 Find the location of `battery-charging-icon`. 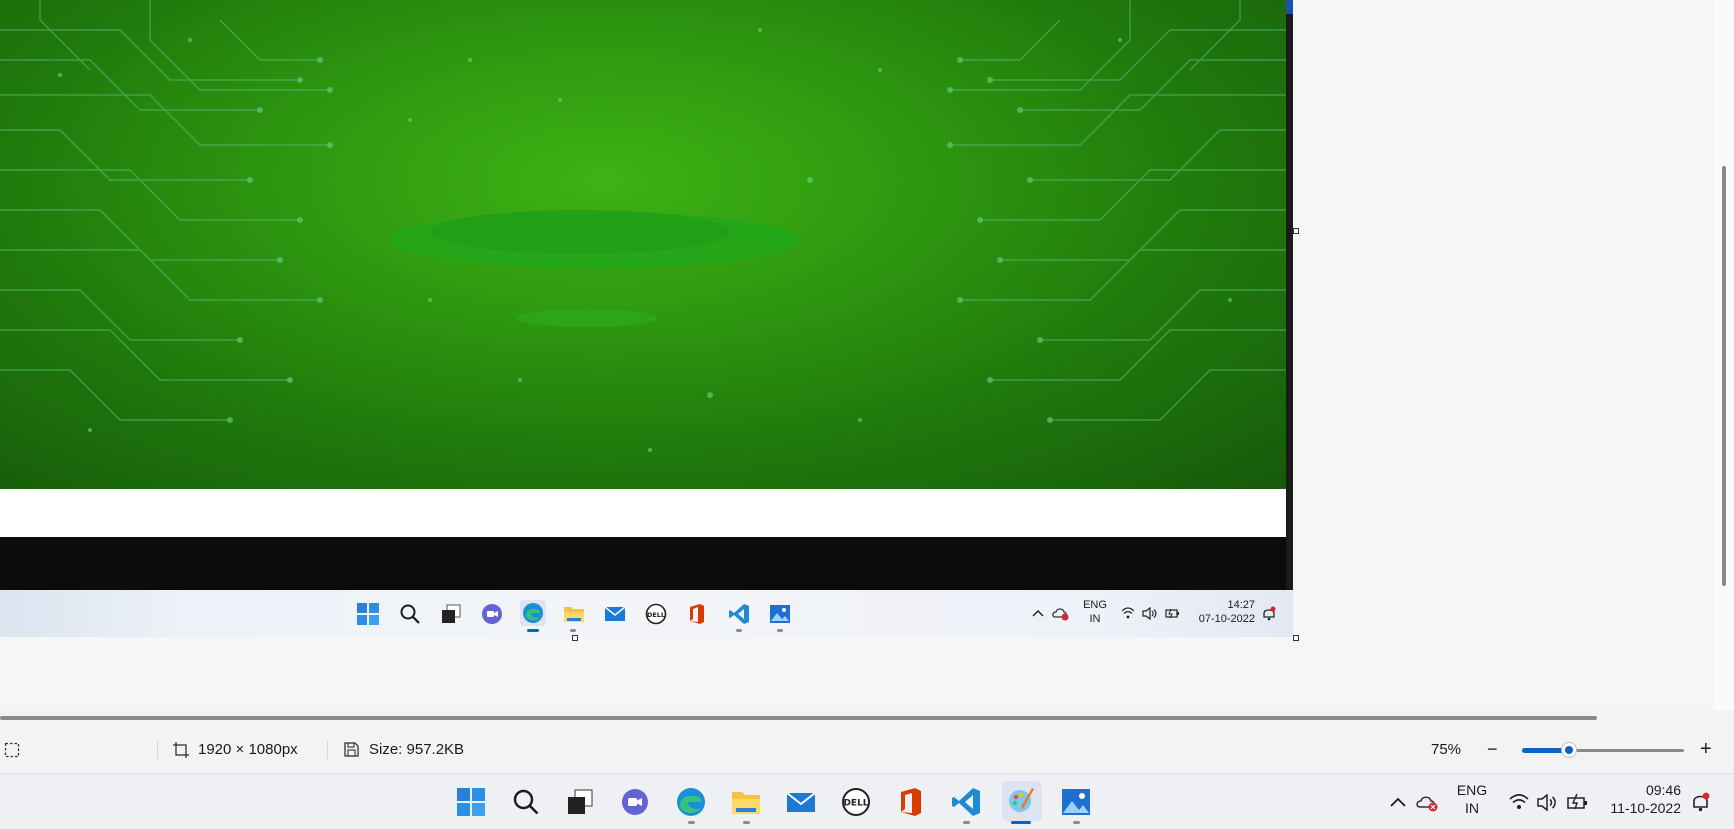

battery-charging-icon is located at coordinates (1578, 802).